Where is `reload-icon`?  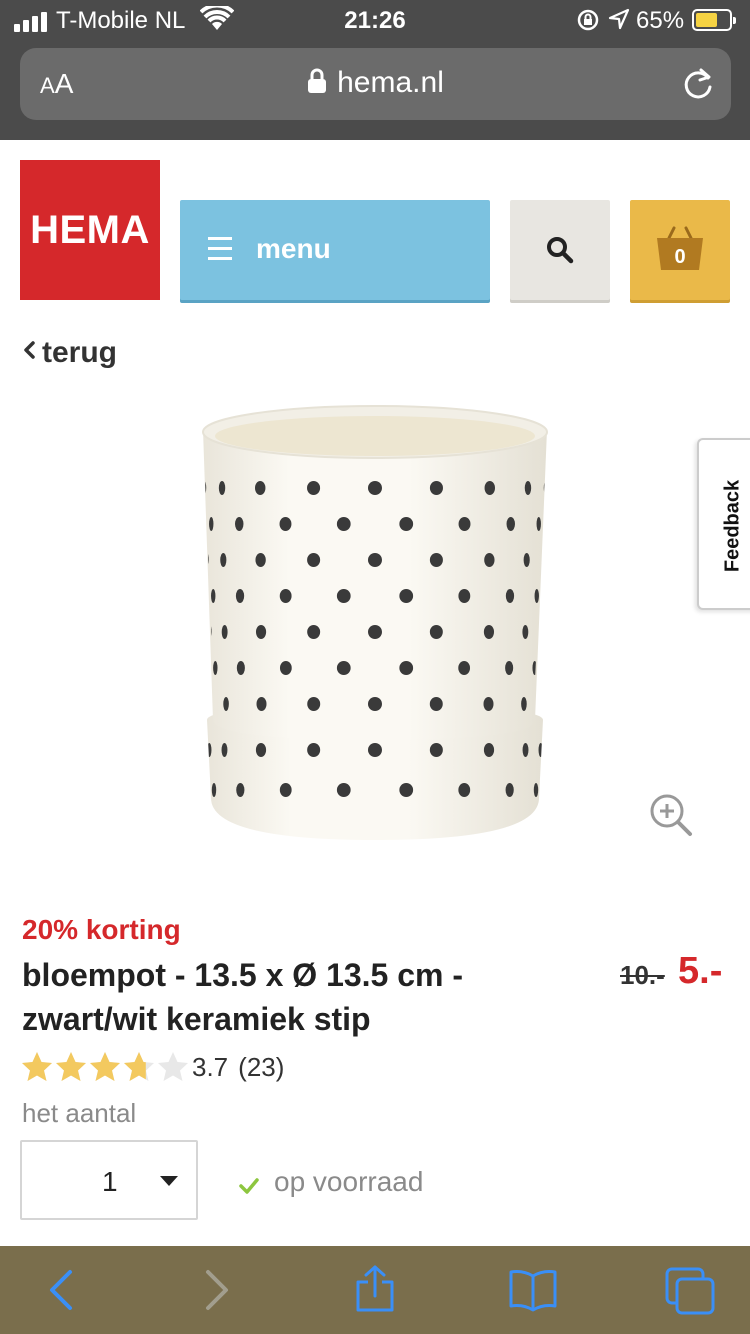 reload-icon is located at coordinates (698, 84).